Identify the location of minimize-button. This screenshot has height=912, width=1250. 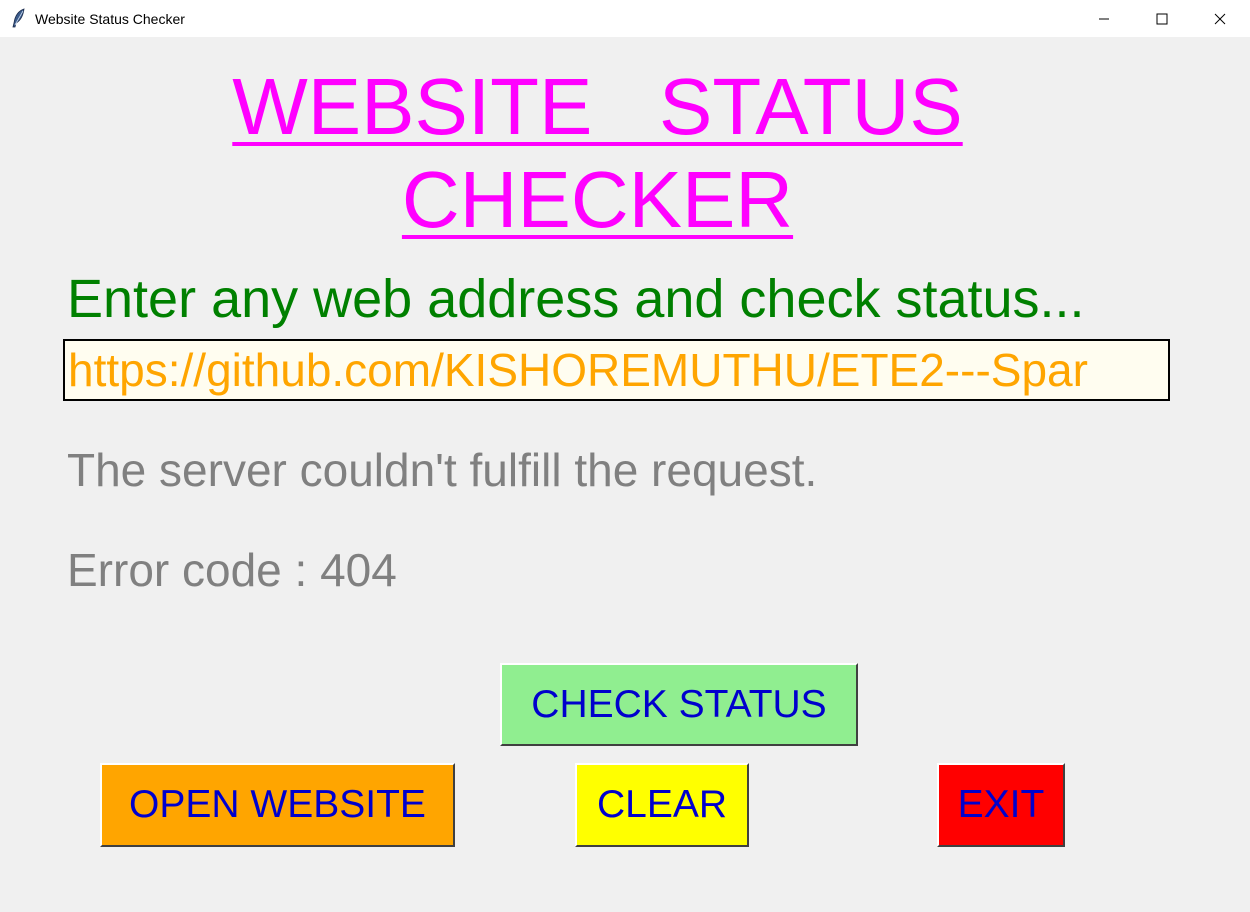
(1104, 18).